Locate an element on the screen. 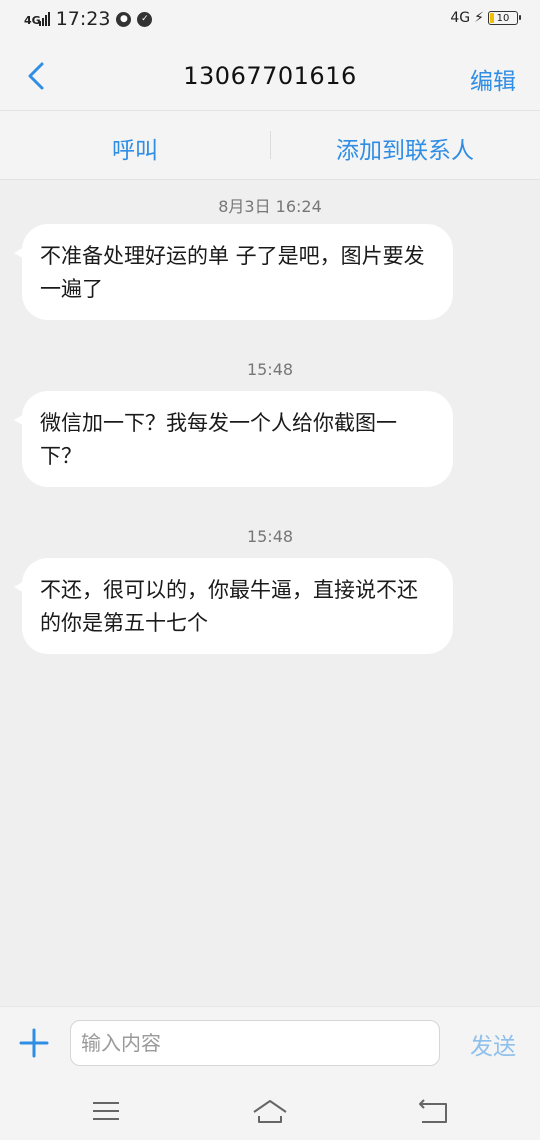  message-input is located at coordinates (255, 1043).